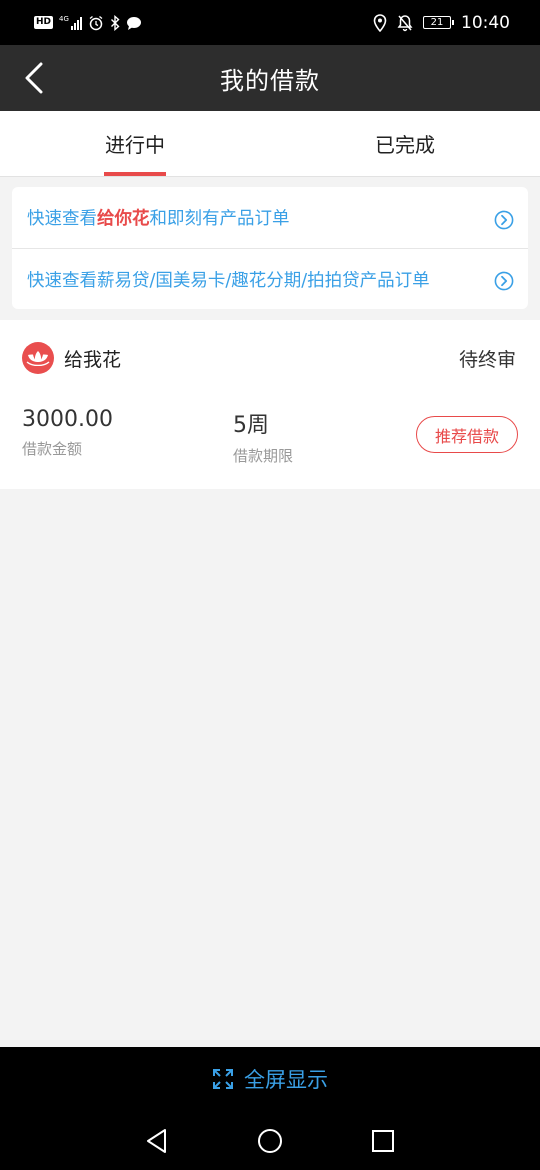 The width and height of the screenshot is (540, 1170). I want to click on alarm-icon, so click(96, 22).